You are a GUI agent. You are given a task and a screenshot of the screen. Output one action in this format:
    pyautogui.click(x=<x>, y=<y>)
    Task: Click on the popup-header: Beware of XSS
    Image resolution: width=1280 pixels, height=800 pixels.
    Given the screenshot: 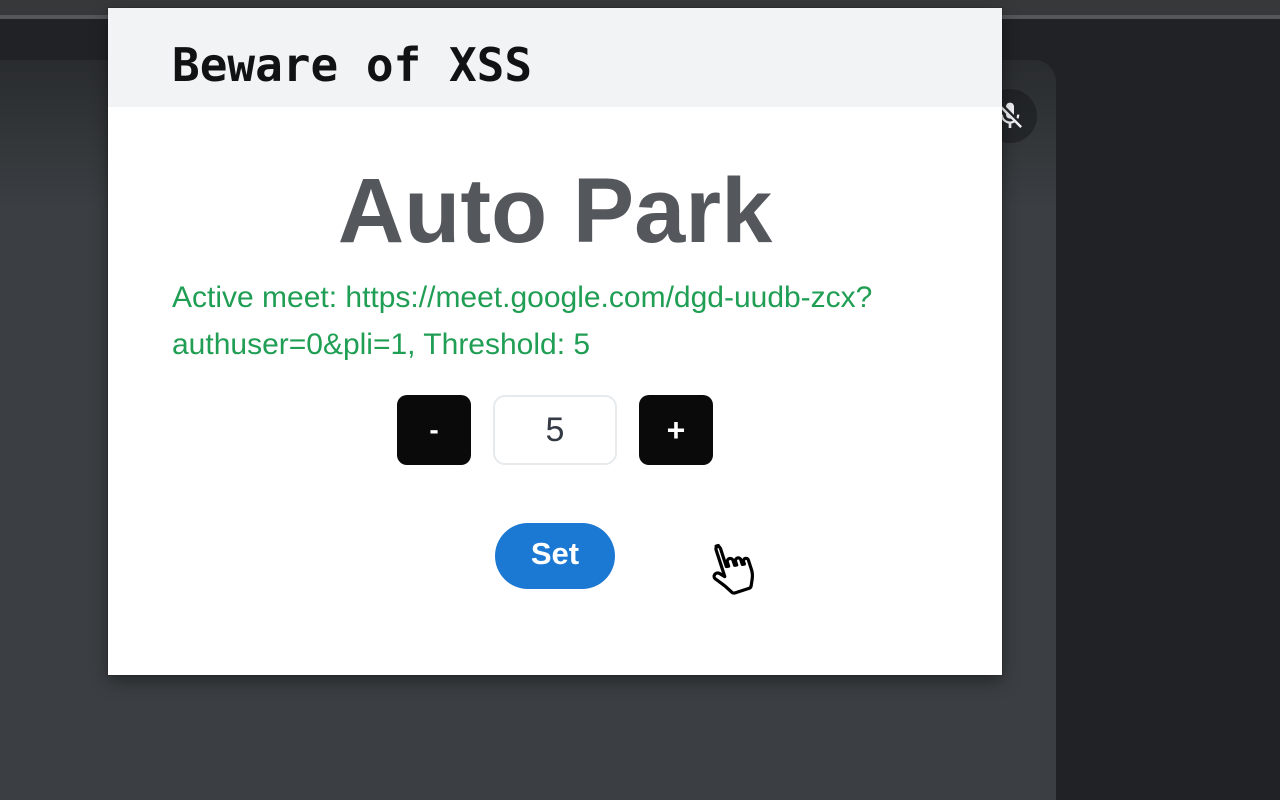 What is the action you would take?
    pyautogui.click(x=555, y=57)
    